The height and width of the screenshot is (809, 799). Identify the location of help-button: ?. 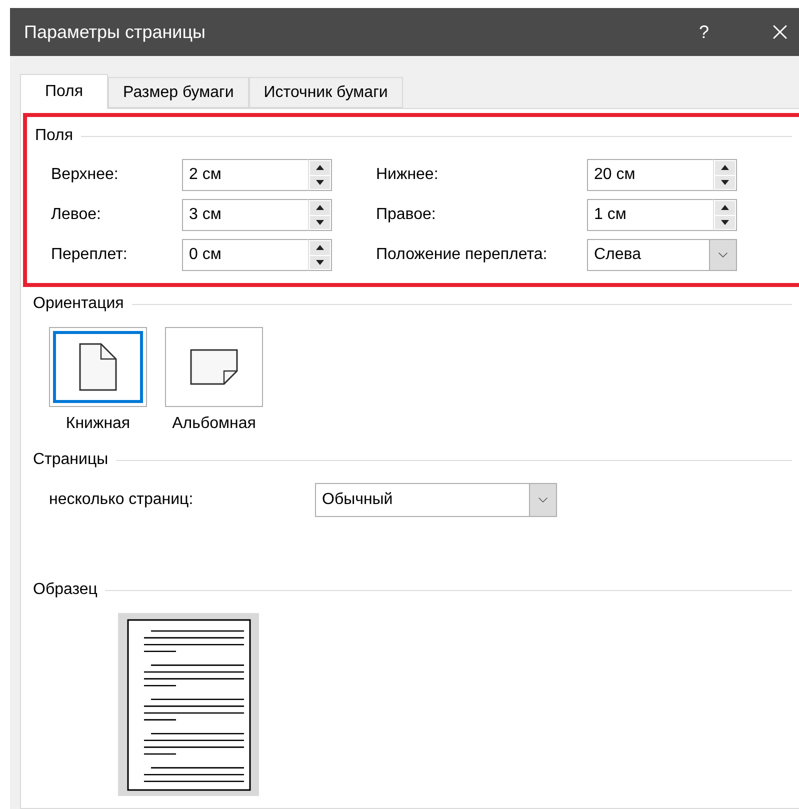
(704, 32).